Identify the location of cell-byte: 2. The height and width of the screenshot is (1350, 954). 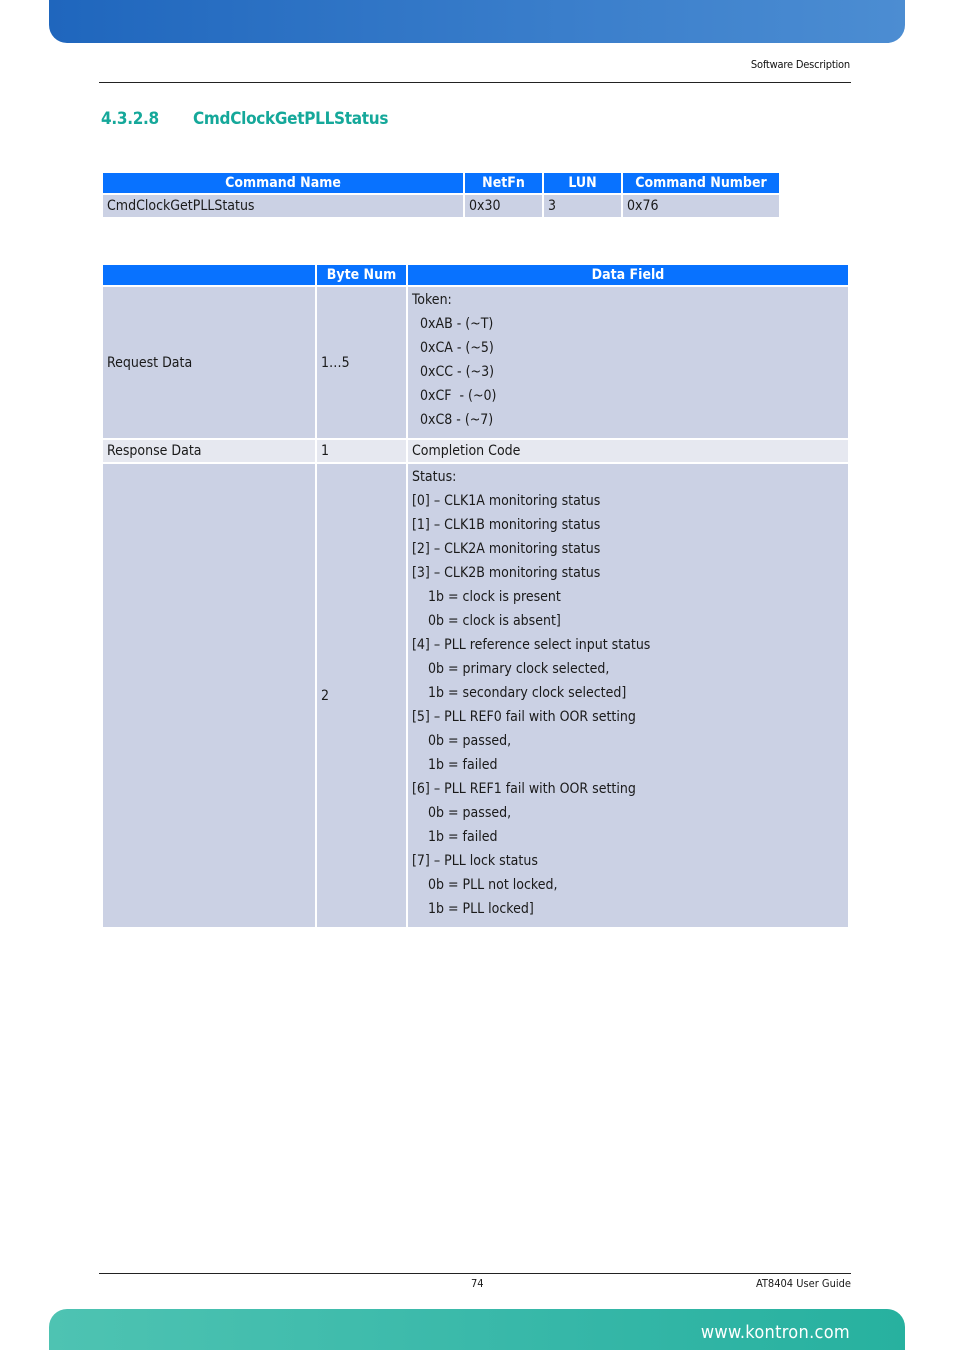
(361, 695).